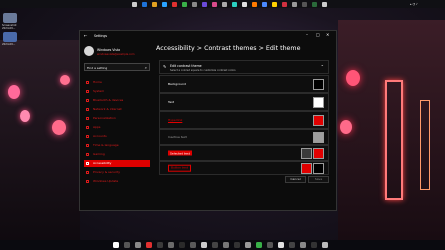 This screenshot has width=445, height=250. What do you see at coordinates (87, 172) in the screenshot?
I see `shield-icon` at bounding box center [87, 172].